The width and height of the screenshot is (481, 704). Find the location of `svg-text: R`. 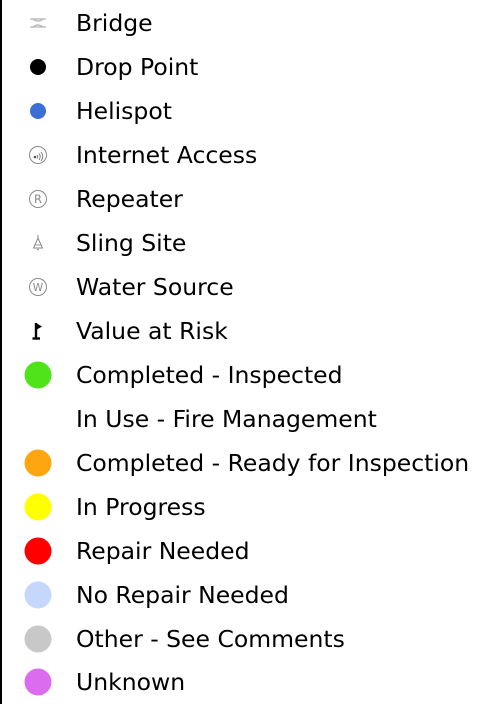

svg-text: R is located at coordinates (38, 199).